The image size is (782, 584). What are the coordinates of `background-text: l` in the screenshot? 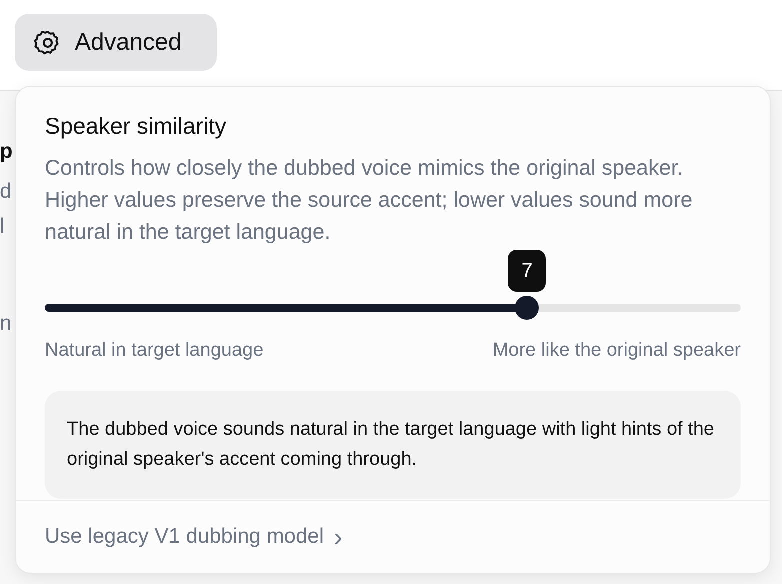 It's located at (2, 226).